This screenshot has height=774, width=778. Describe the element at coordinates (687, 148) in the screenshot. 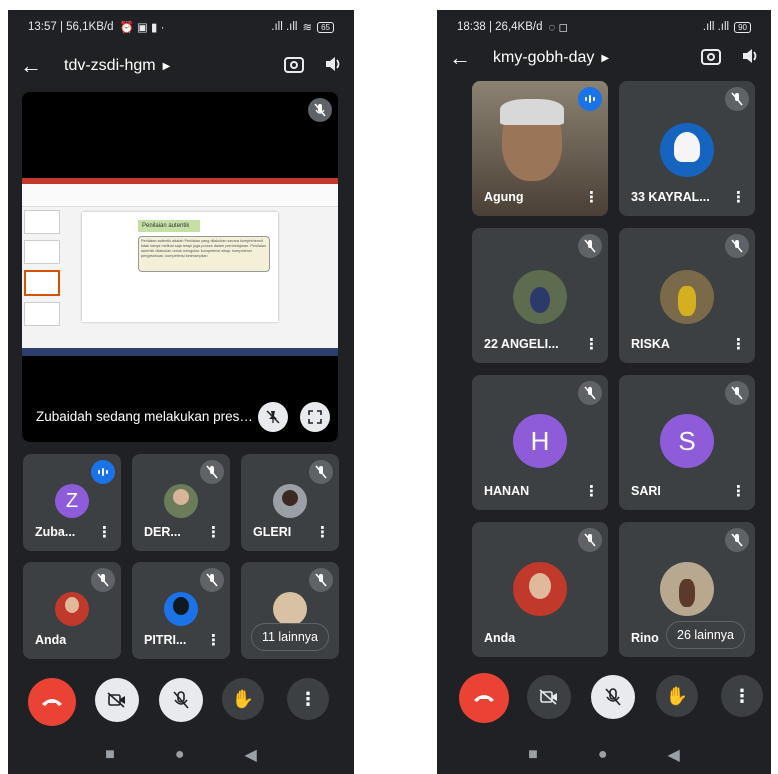

I see `participant-tile: 33 KAYRAL... ⋮` at that location.